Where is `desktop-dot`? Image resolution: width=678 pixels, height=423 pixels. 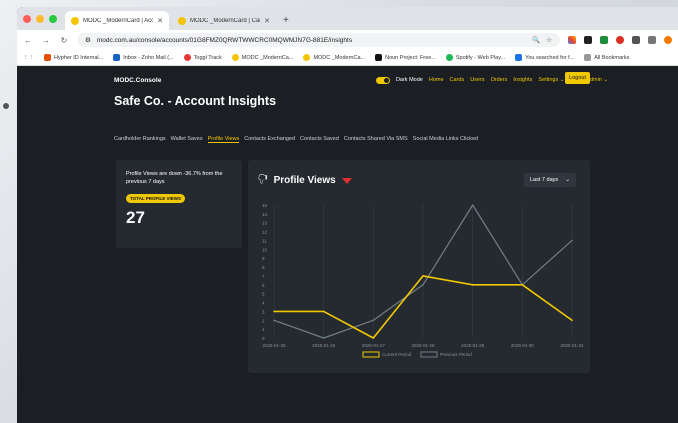 desktop-dot is located at coordinates (6, 106).